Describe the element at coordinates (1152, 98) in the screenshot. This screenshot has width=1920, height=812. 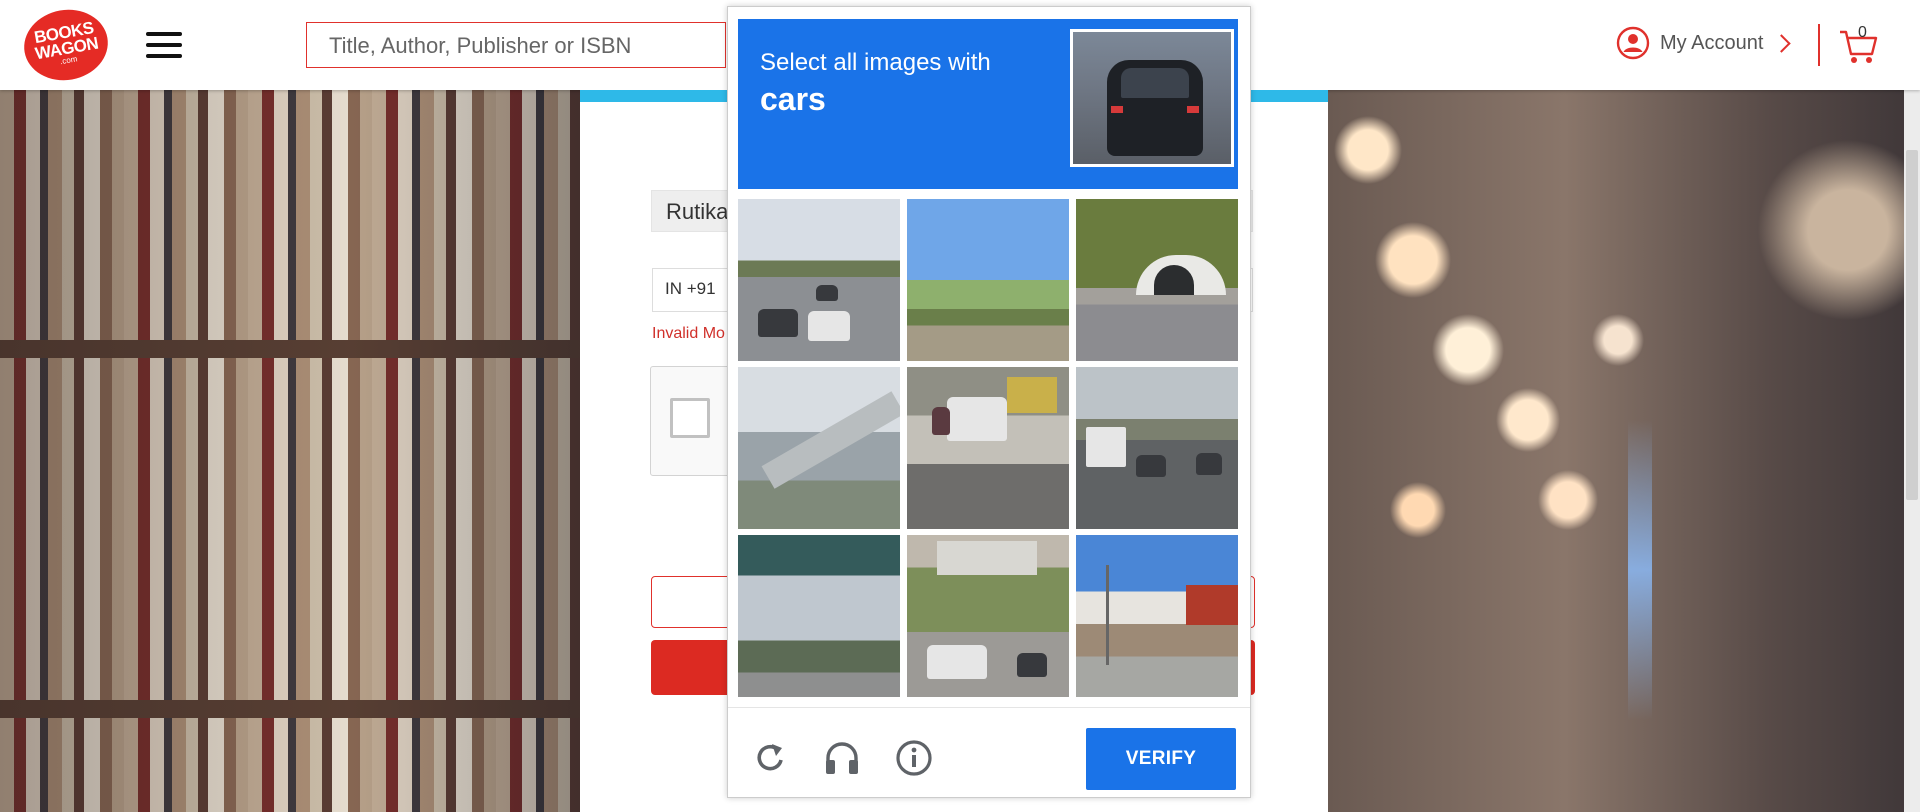
I see `sample-car-image` at that location.